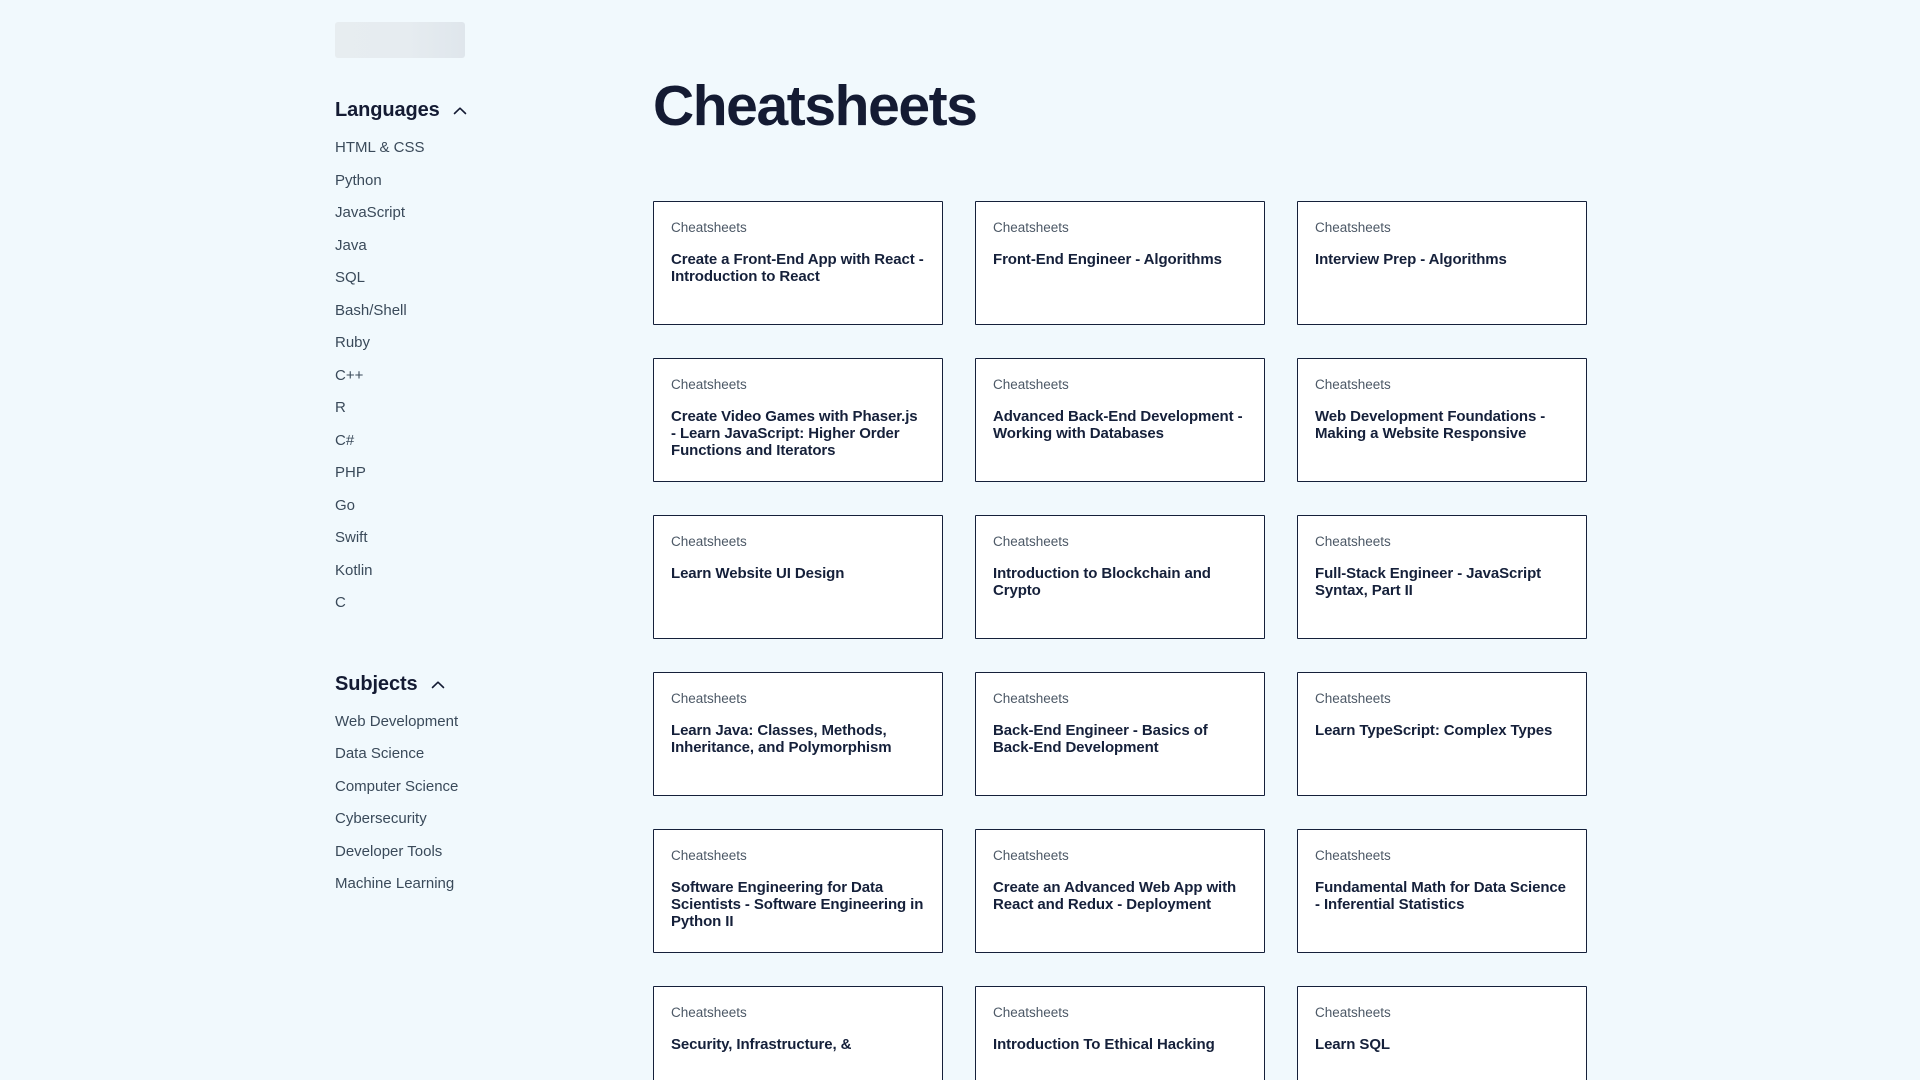  I want to click on cheatsheet-card: Cheatsheets Learn Website UI Design, so click(798, 577).